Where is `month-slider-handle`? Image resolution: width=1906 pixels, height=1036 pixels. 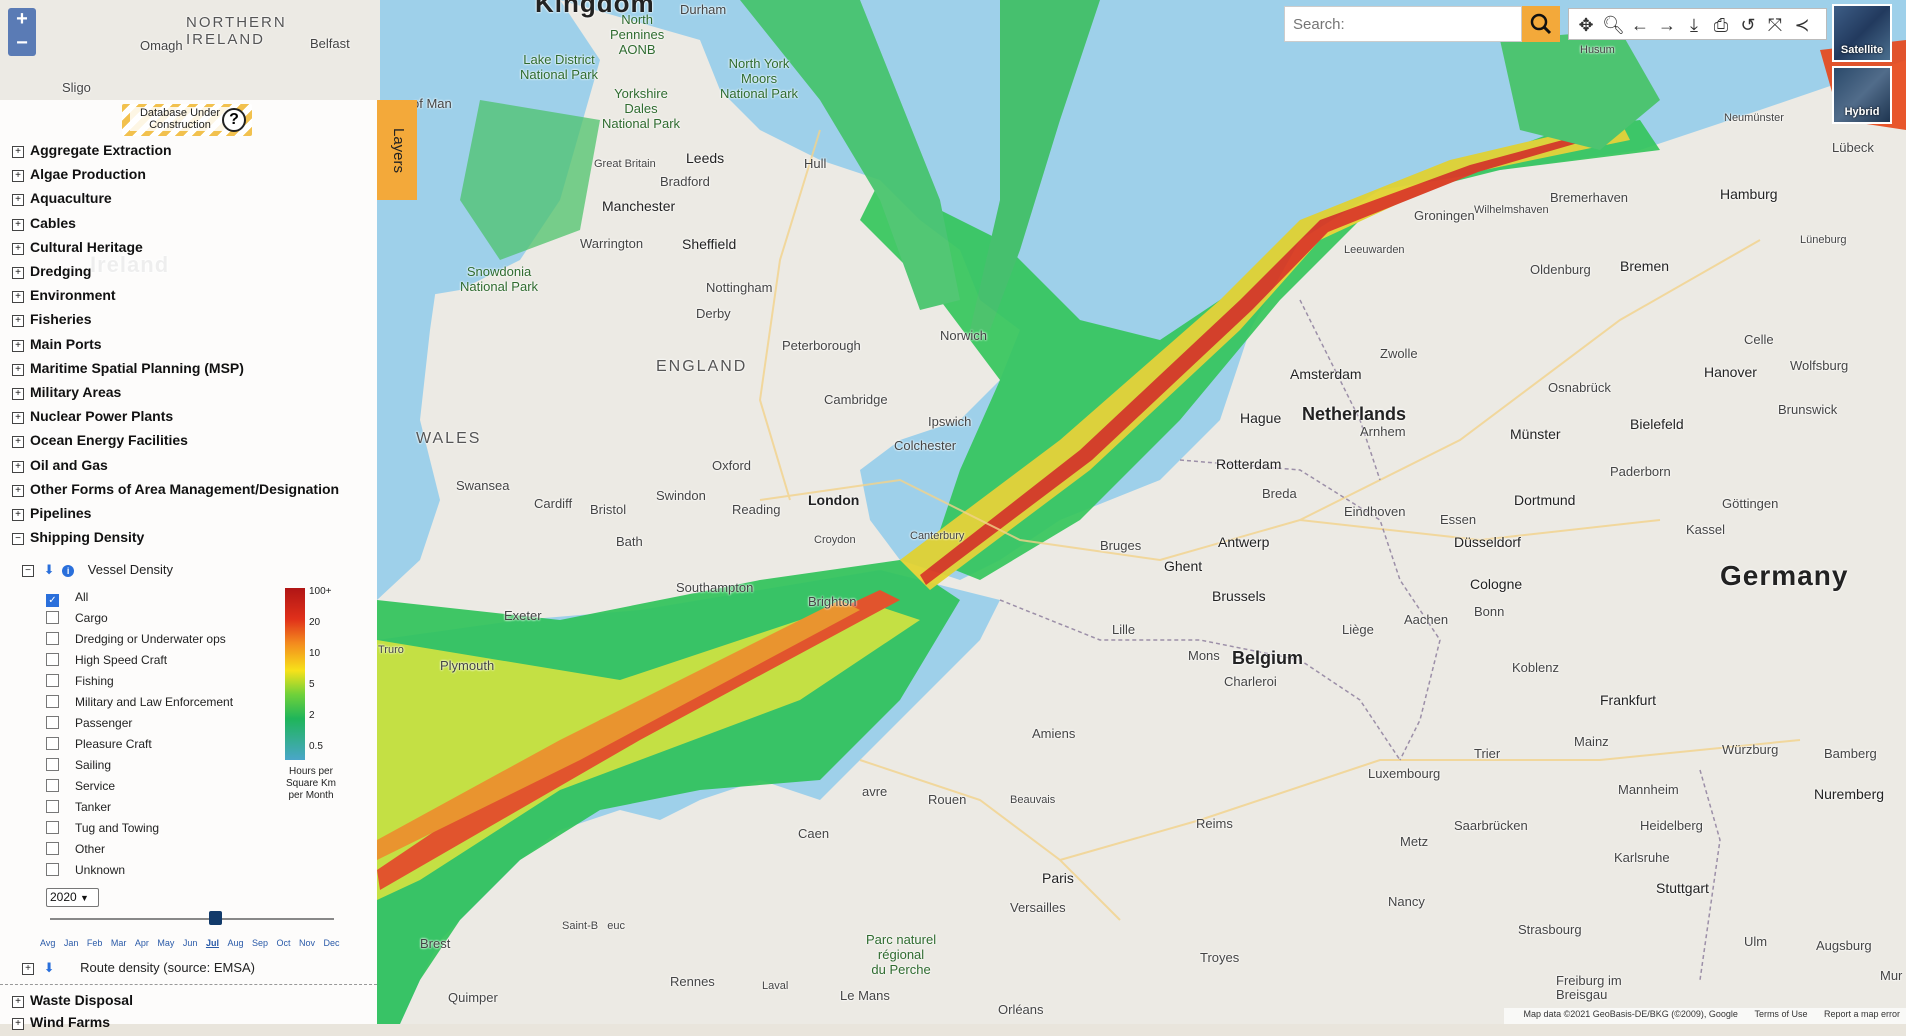 month-slider-handle is located at coordinates (215, 918).